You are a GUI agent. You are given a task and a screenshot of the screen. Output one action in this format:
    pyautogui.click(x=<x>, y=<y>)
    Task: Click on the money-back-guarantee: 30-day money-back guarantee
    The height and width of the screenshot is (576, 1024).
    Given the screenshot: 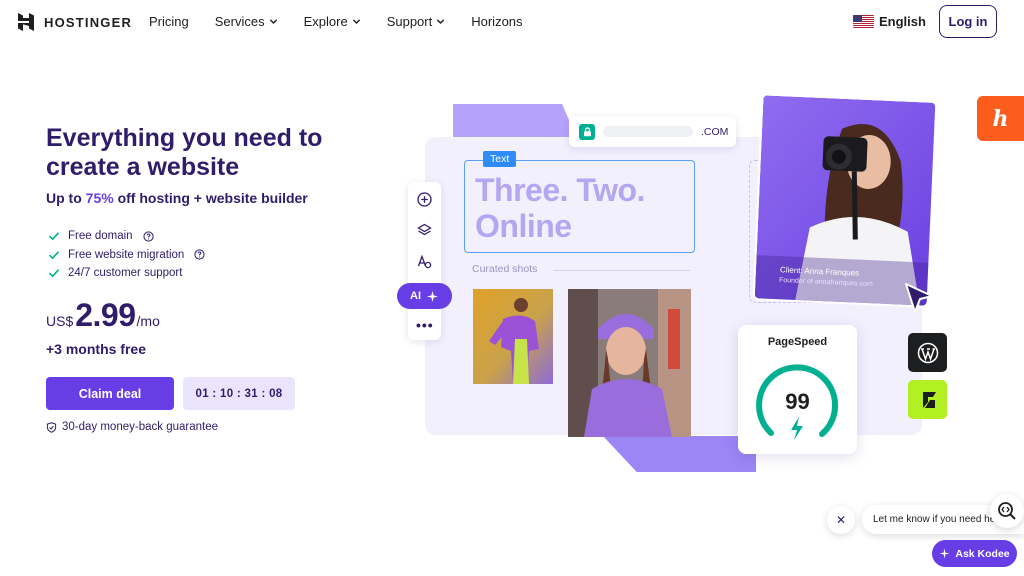 What is the action you would take?
    pyautogui.click(x=132, y=427)
    